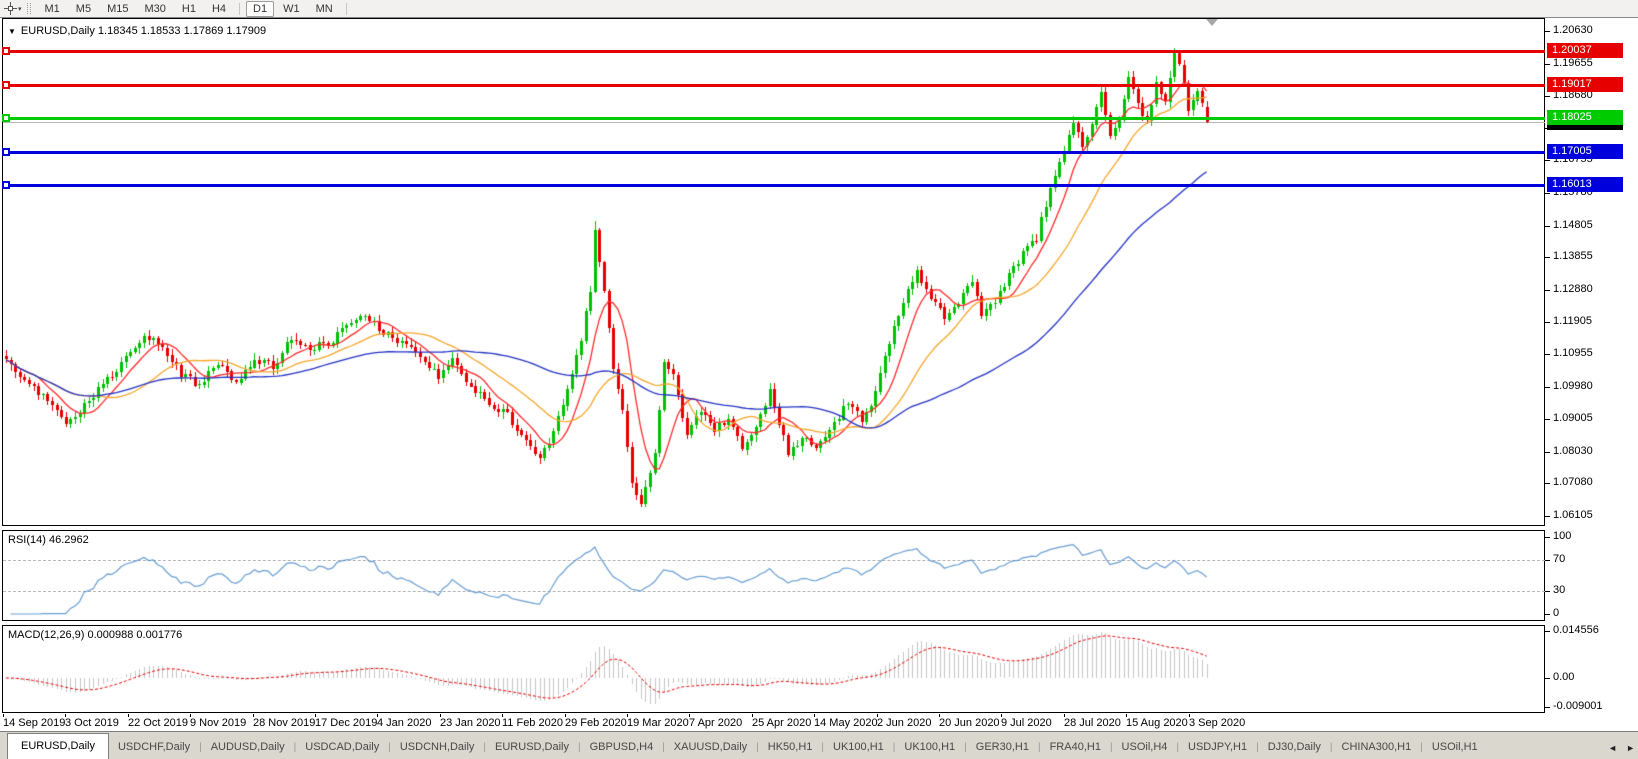 This screenshot has width=1638, height=759. I want to click on price-axis-label: 1.14805, so click(1573, 225).